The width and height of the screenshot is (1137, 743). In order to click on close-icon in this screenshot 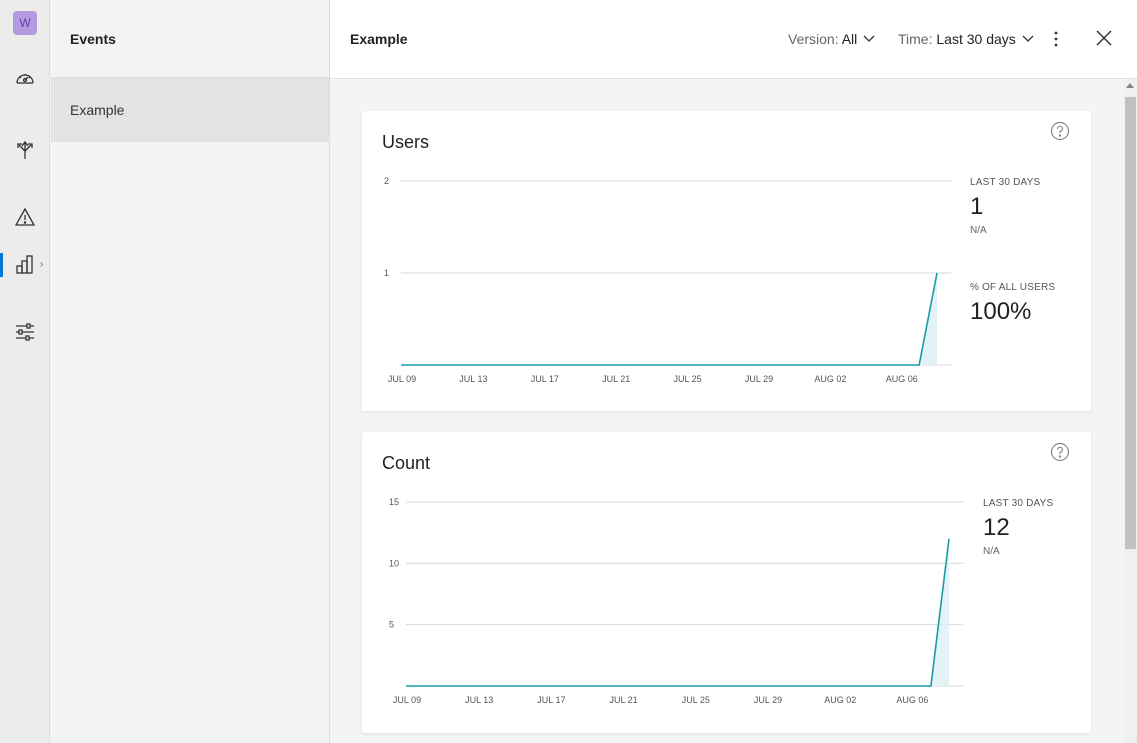, I will do `click(1104, 38)`.